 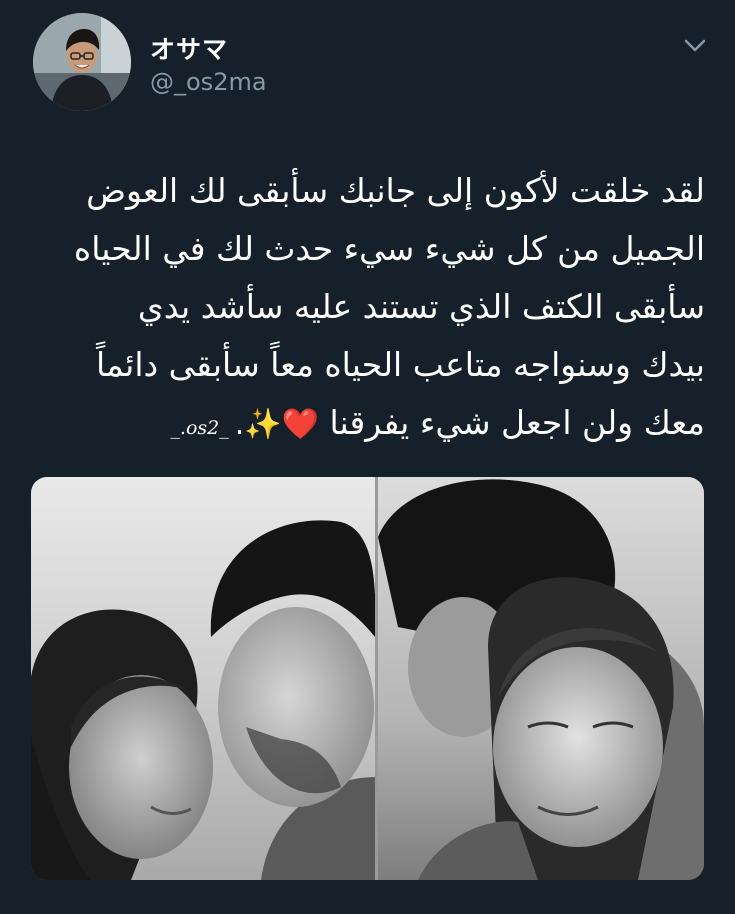 What do you see at coordinates (199, 428) in the screenshot?
I see `signature: _.os2_` at bounding box center [199, 428].